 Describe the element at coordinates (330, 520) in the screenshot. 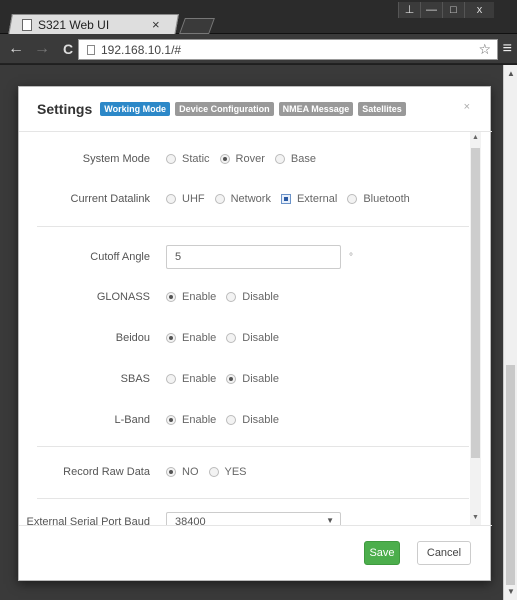

I see `chevron-down-icon: ▼` at that location.